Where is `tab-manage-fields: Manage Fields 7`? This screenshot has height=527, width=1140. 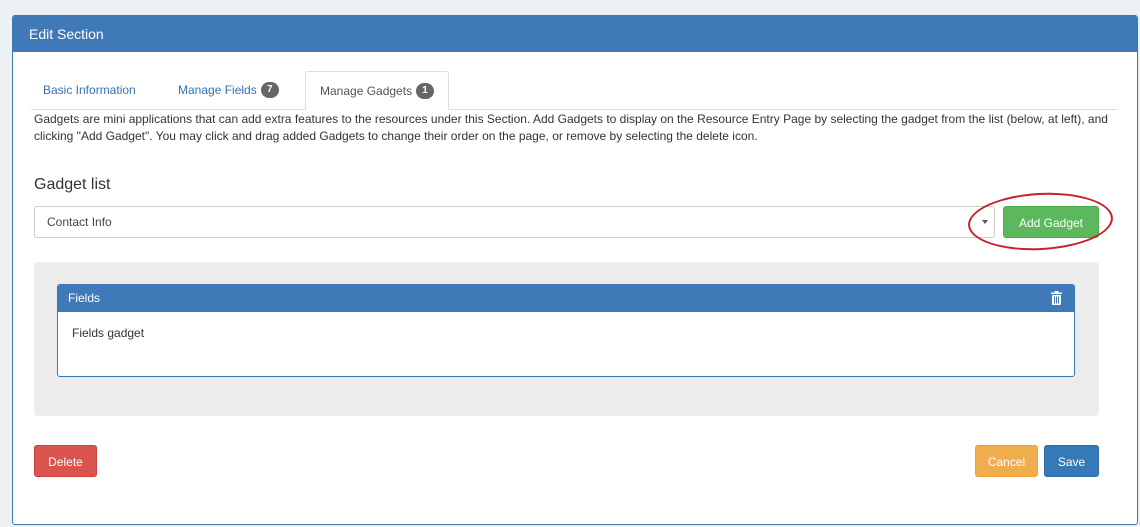 tab-manage-fields: Manage Fields 7 is located at coordinates (228, 90).